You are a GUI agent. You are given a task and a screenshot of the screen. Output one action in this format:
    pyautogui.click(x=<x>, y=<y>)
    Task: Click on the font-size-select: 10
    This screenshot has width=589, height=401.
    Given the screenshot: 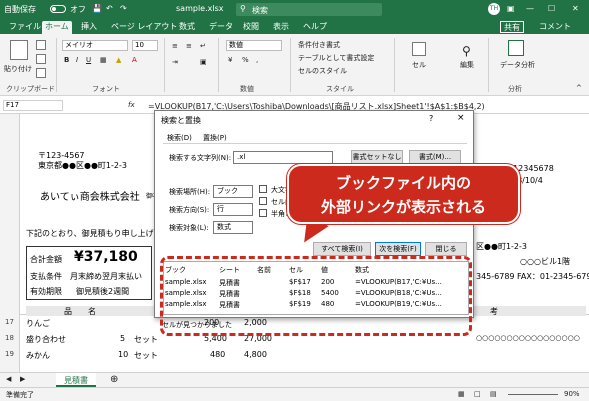 What is the action you would take?
    pyautogui.click(x=145, y=45)
    